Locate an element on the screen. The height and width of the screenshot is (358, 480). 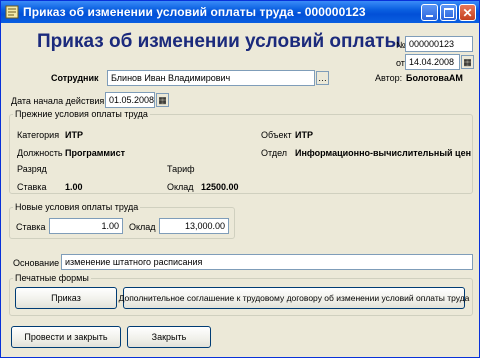
minimize-icon is located at coordinates (429, 12).